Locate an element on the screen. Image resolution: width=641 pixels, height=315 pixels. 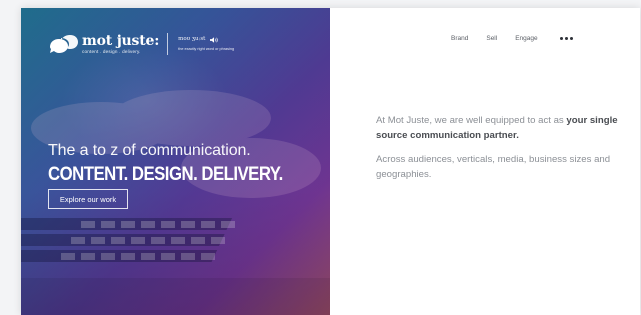
logo-divider is located at coordinates (168, 44).